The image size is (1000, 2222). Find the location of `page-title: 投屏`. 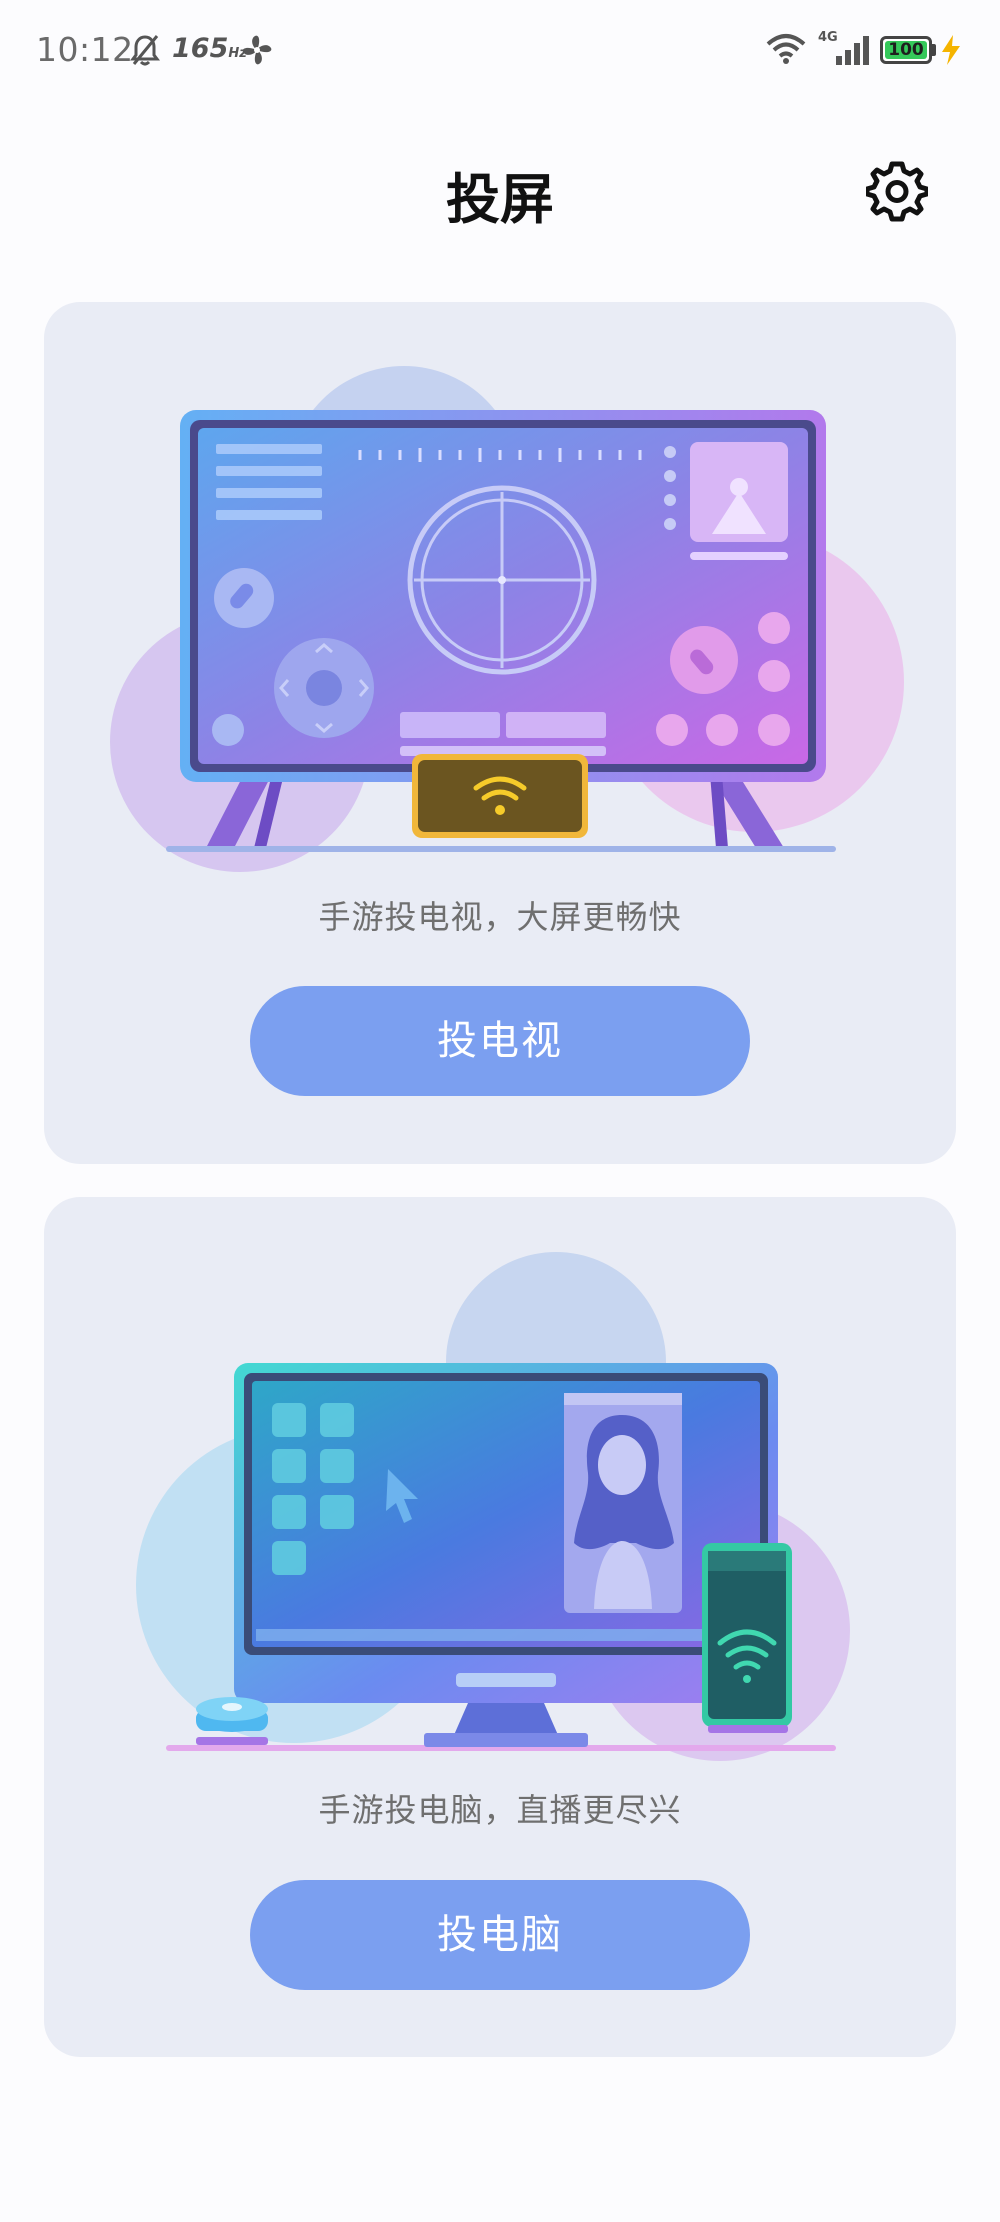

page-title: 投屏 is located at coordinates (500, 199).